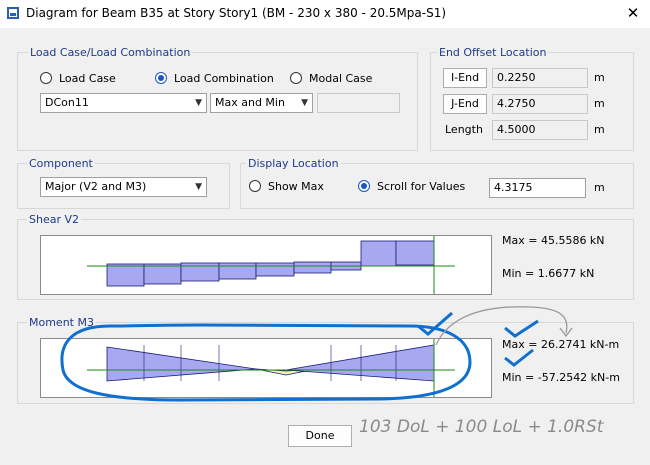 The width and height of the screenshot is (650, 465). I want to click on j-end-unit: m, so click(599, 103).